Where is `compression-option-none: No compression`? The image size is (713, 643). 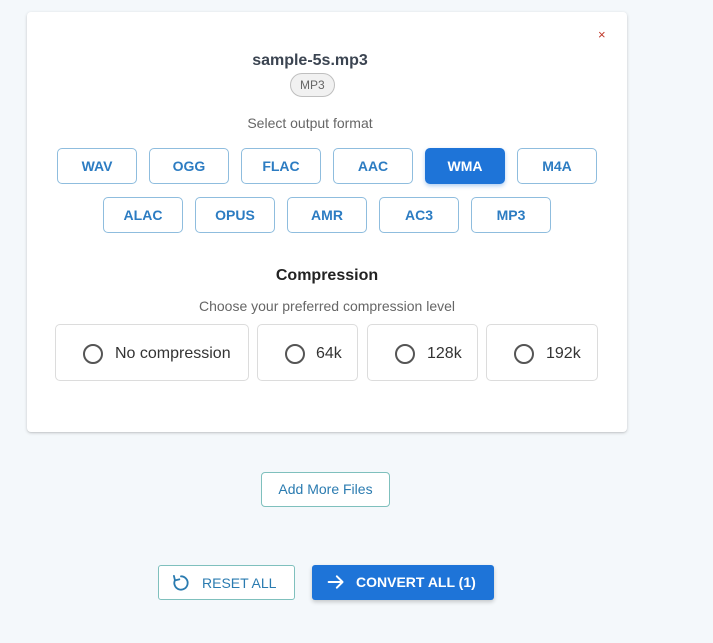
compression-option-none: No compression is located at coordinates (152, 352).